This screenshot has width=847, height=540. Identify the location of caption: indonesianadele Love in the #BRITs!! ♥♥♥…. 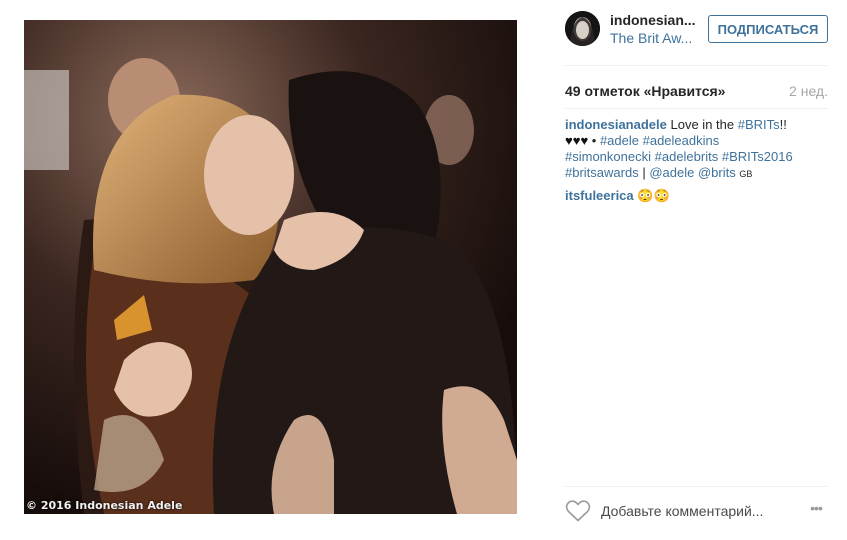
(696, 149).